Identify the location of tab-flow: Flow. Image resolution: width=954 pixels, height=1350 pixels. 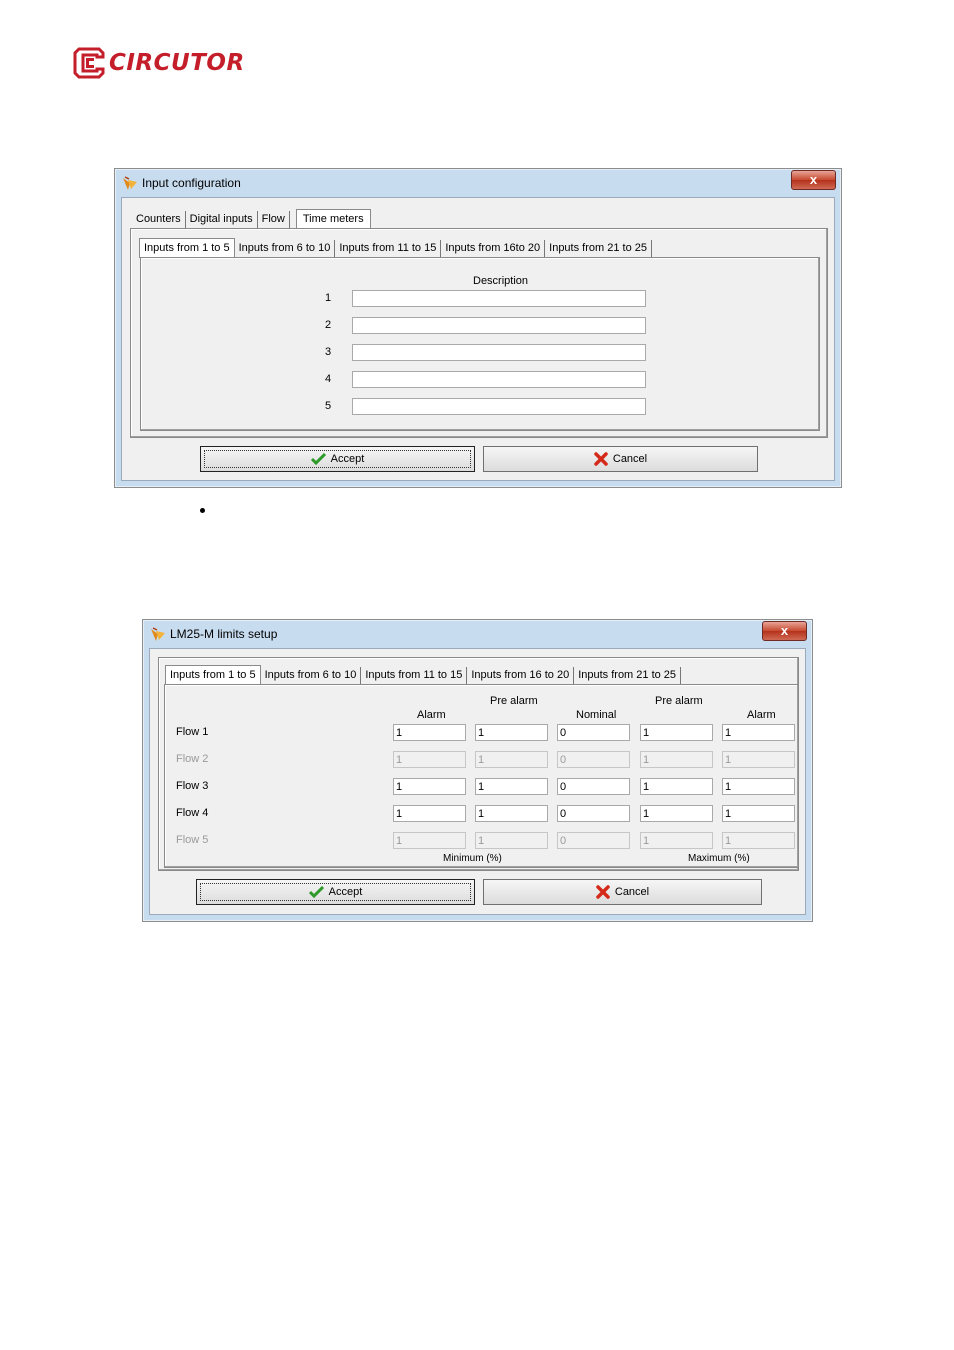
(274, 219).